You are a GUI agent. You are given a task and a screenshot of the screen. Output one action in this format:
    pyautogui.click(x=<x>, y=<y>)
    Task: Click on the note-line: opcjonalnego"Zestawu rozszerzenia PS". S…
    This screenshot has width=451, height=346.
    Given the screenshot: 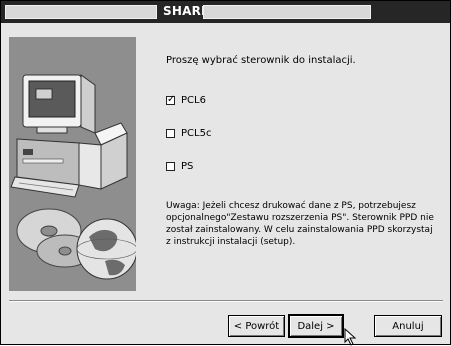 What is the action you would take?
    pyautogui.click(x=300, y=218)
    